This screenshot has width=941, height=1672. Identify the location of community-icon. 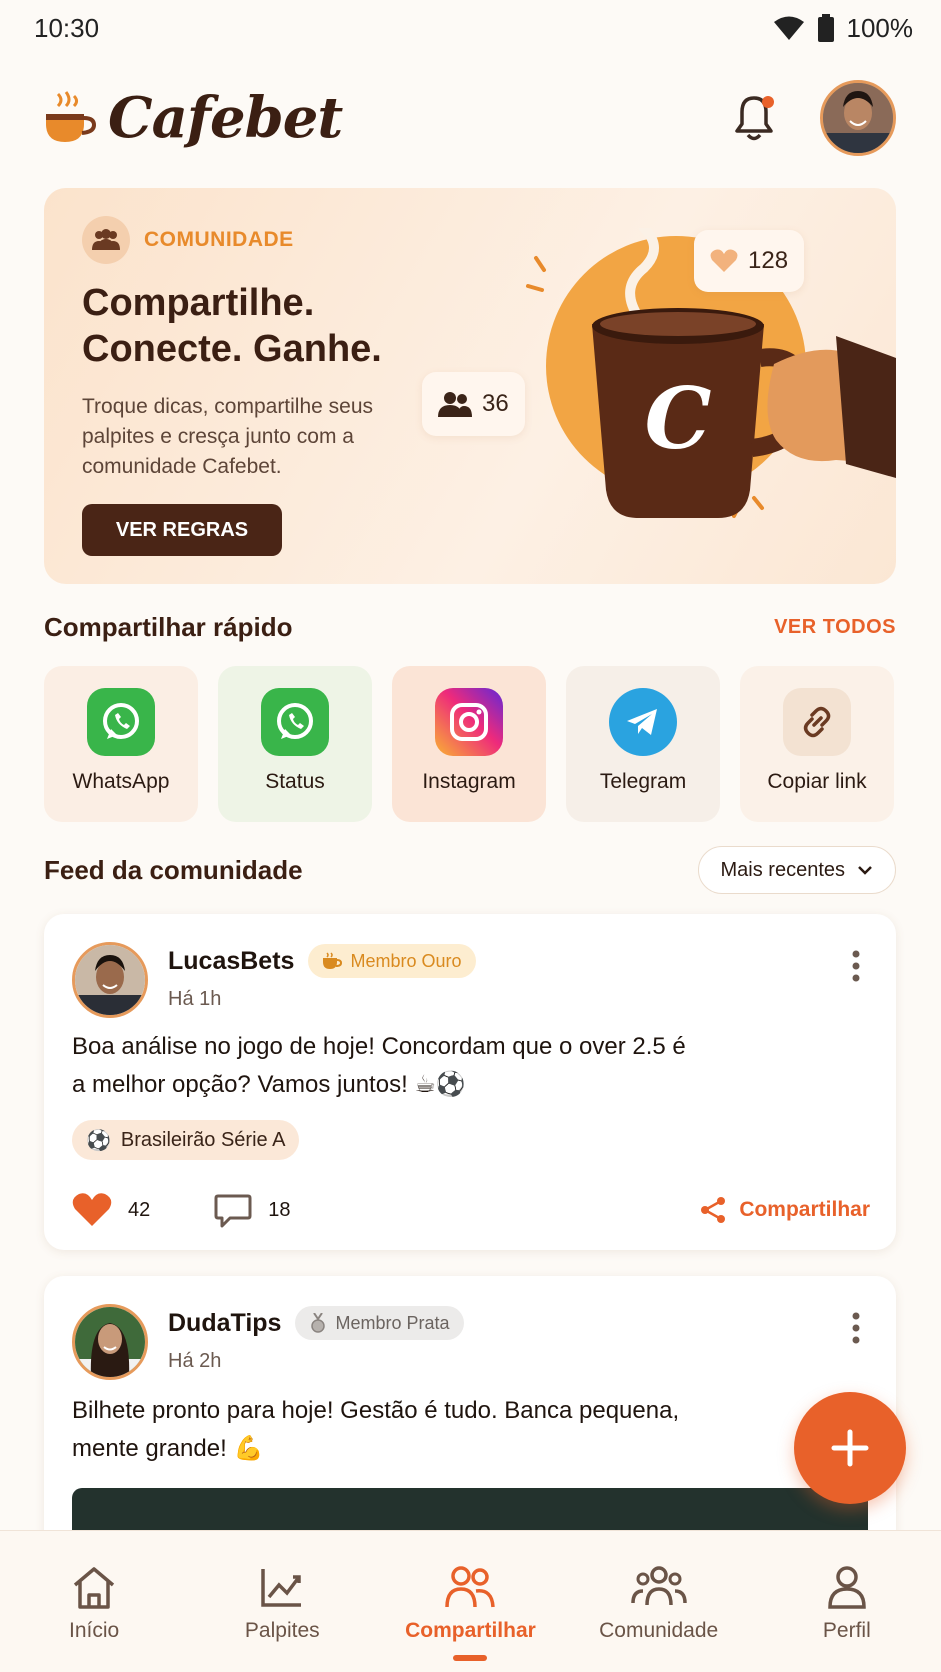
(106, 240).